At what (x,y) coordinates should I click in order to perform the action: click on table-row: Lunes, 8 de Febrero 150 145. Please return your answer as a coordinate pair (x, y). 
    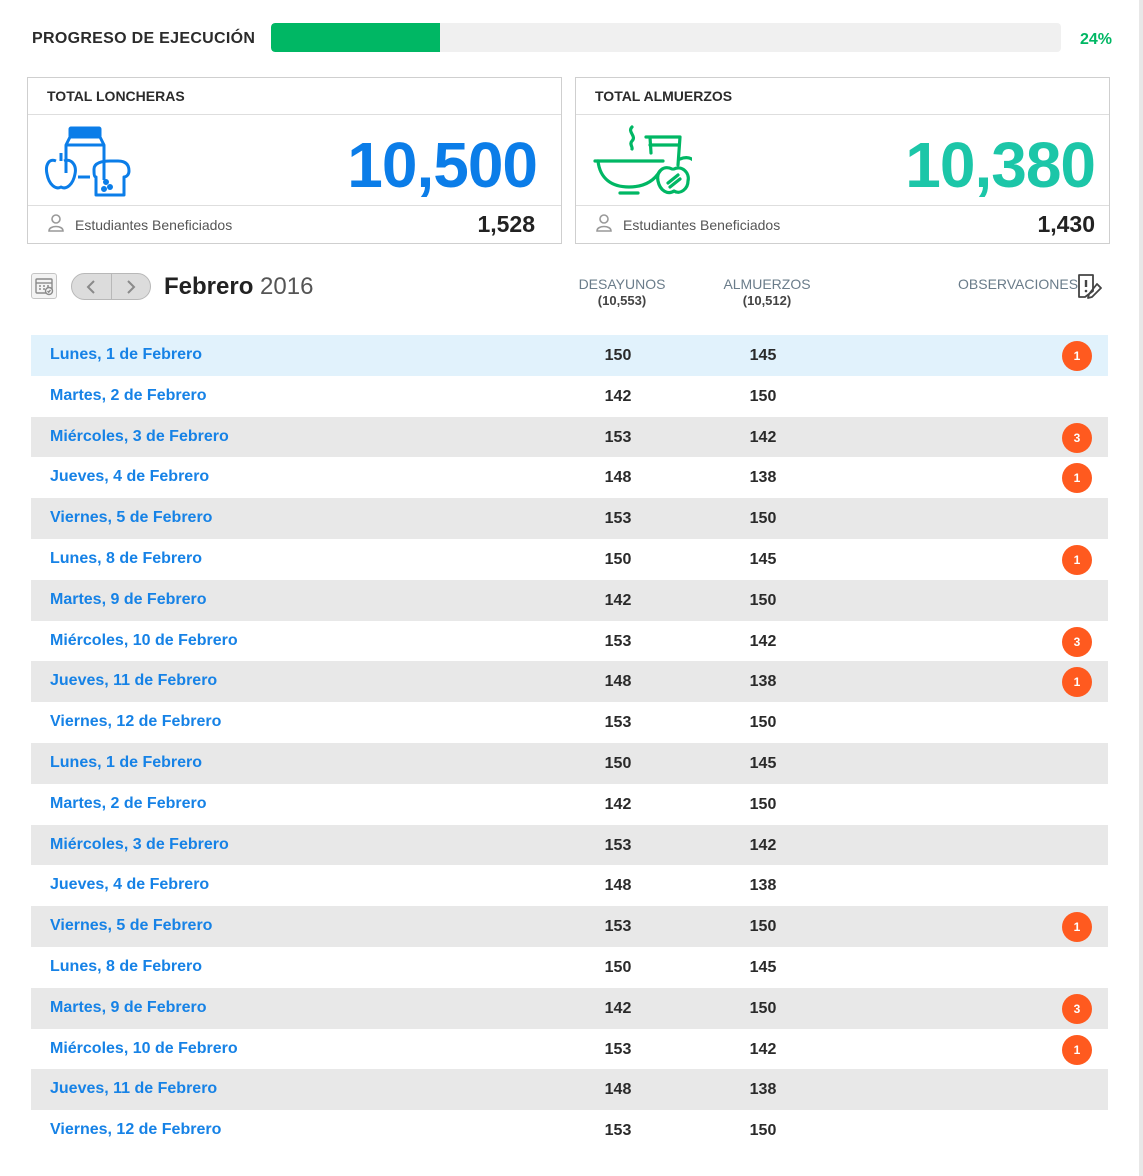
    Looking at the image, I should click on (569, 967).